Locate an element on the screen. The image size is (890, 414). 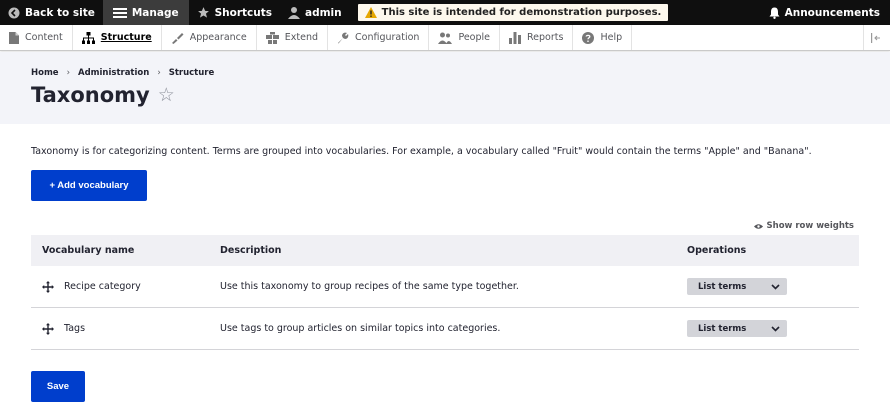
header-vocabulary-name: Vocabulary name is located at coordinates (88, 250).